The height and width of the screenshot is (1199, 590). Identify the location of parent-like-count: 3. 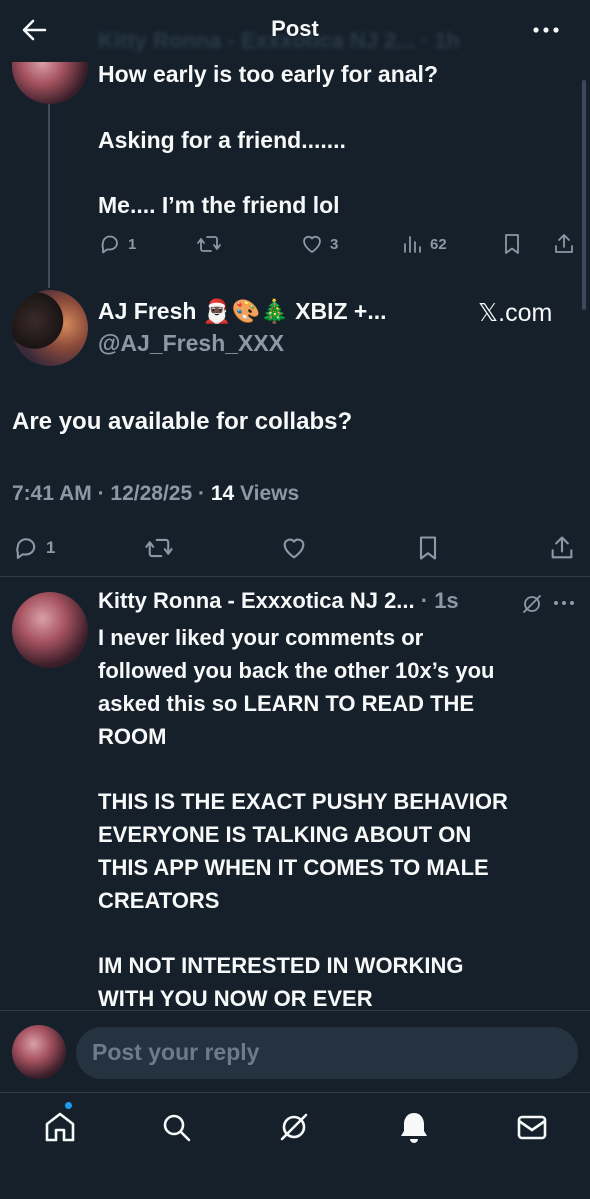
(334, 244).